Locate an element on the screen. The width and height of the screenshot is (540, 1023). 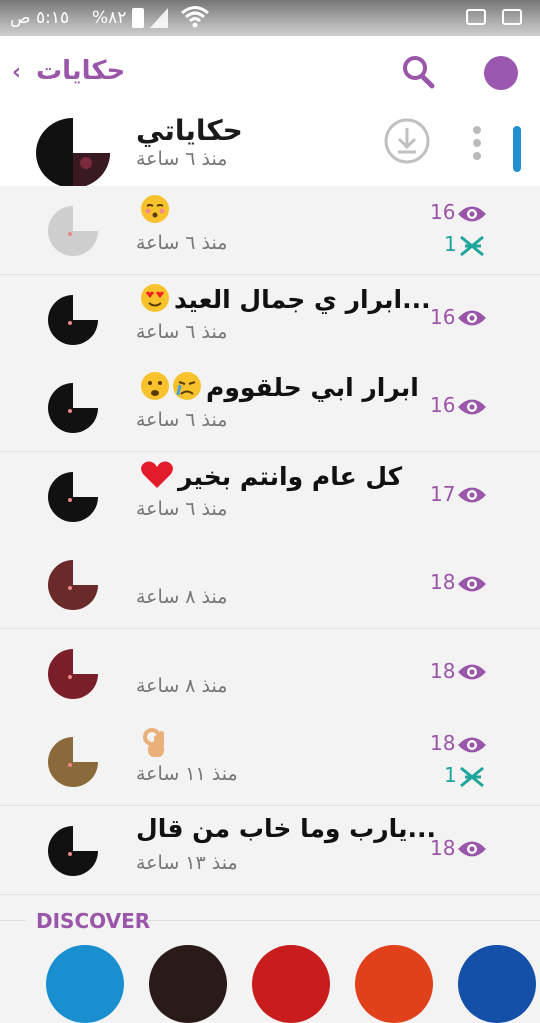
crying-face-icon is located at coordinates (171, 389).